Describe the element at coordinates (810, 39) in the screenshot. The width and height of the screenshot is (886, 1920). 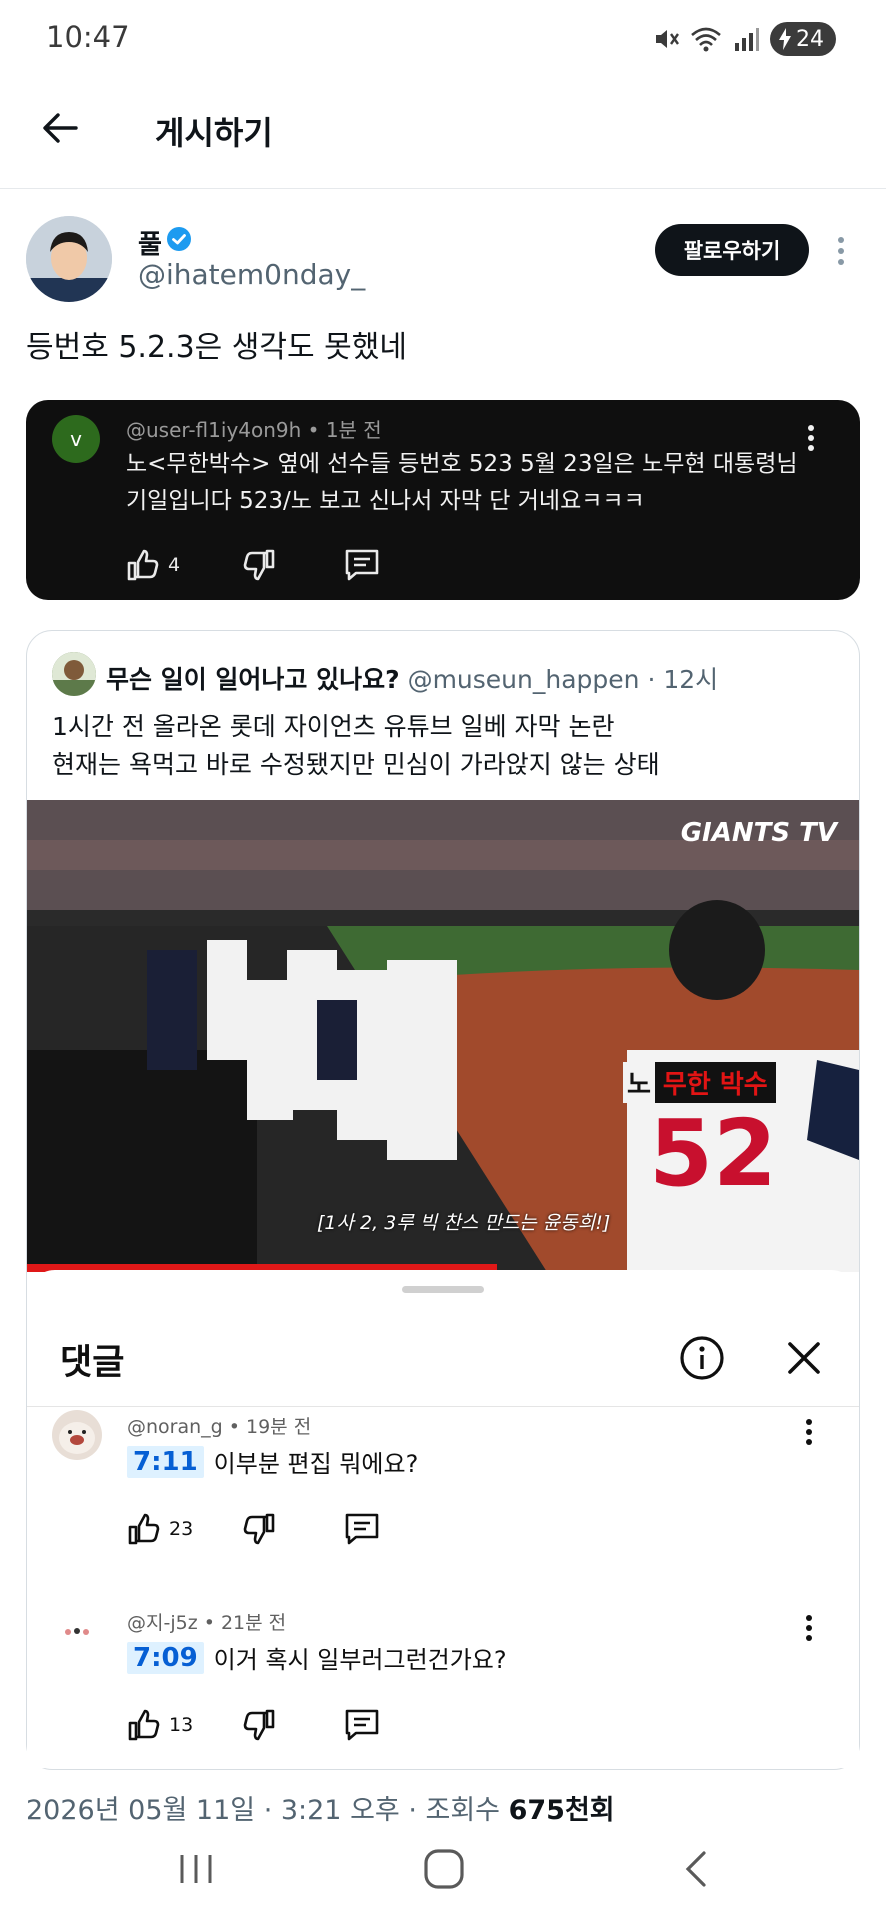
I see `battery-level: 24` at that location.